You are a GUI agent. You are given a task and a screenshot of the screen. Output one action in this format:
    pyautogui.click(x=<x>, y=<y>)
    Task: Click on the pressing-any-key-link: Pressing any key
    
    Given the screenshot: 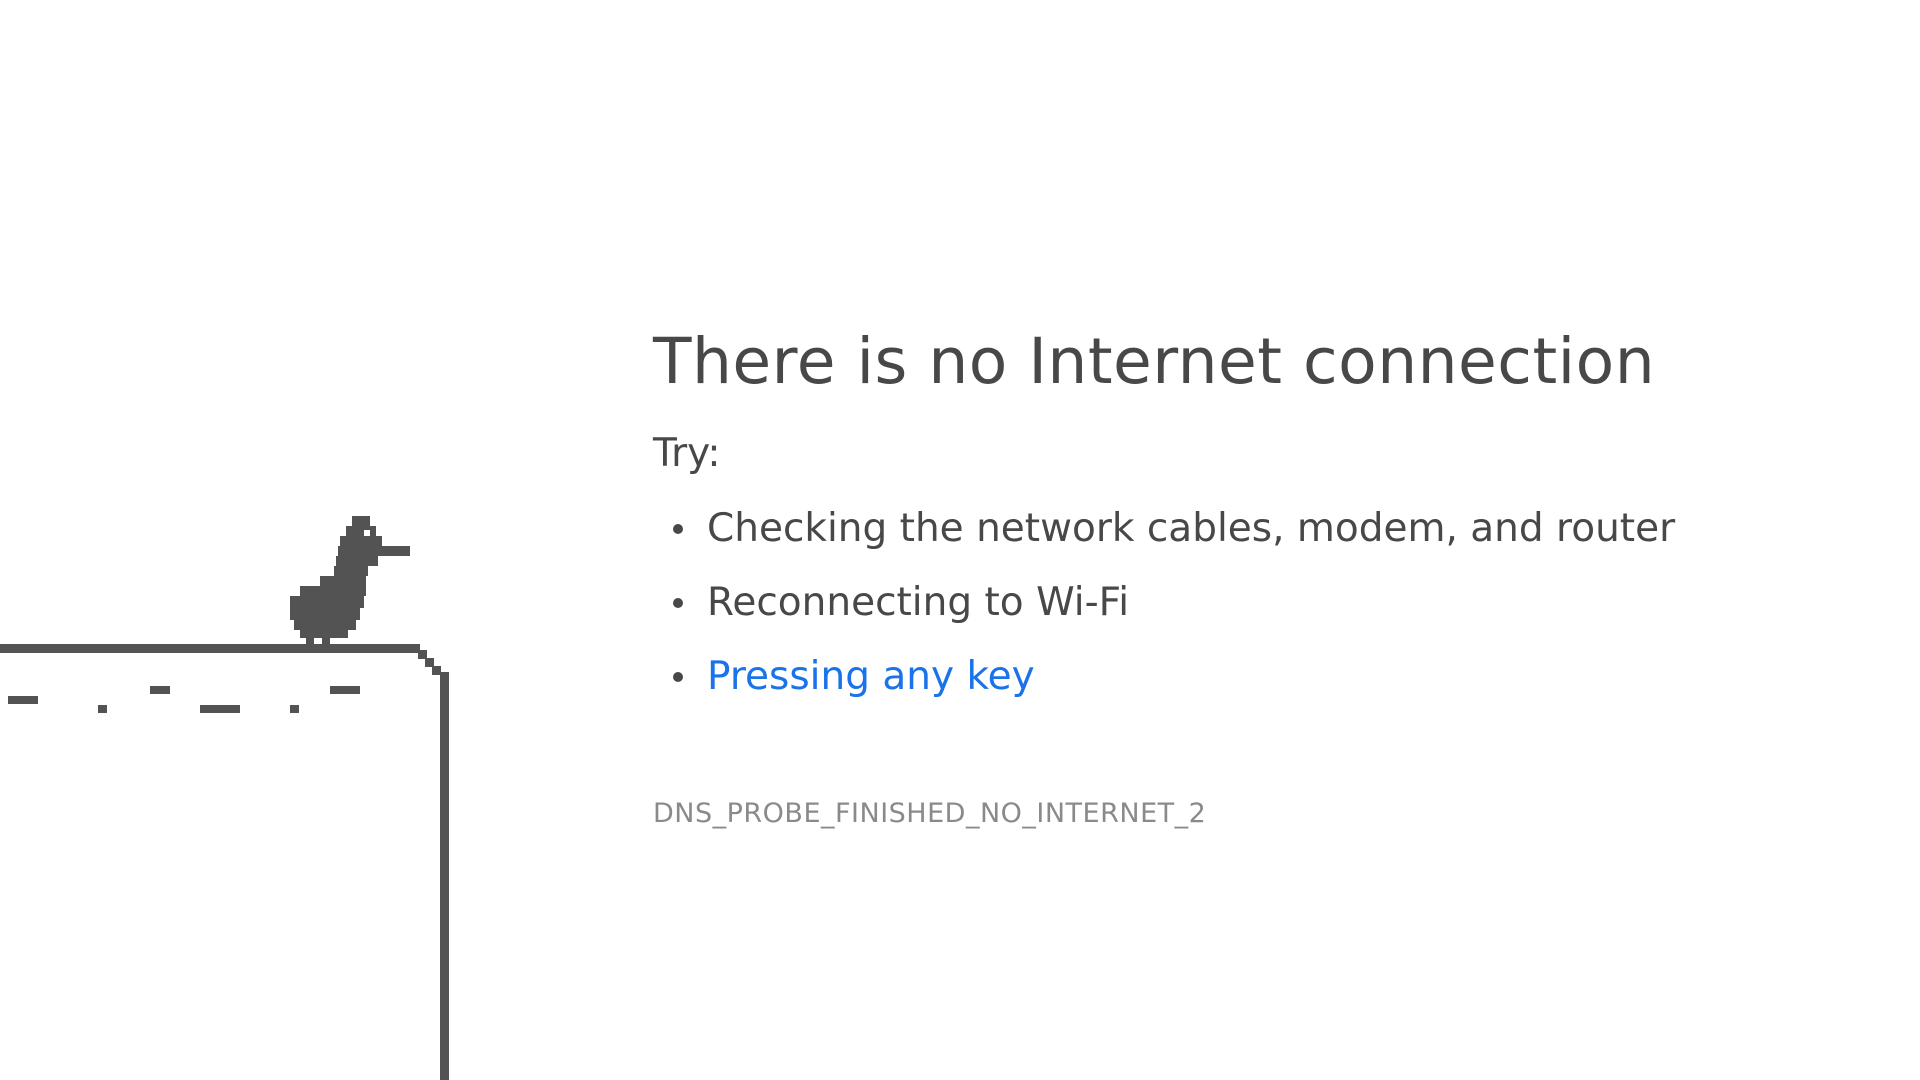 What is the action you would take?
    pyautogui.click(x=871, y=676)
    